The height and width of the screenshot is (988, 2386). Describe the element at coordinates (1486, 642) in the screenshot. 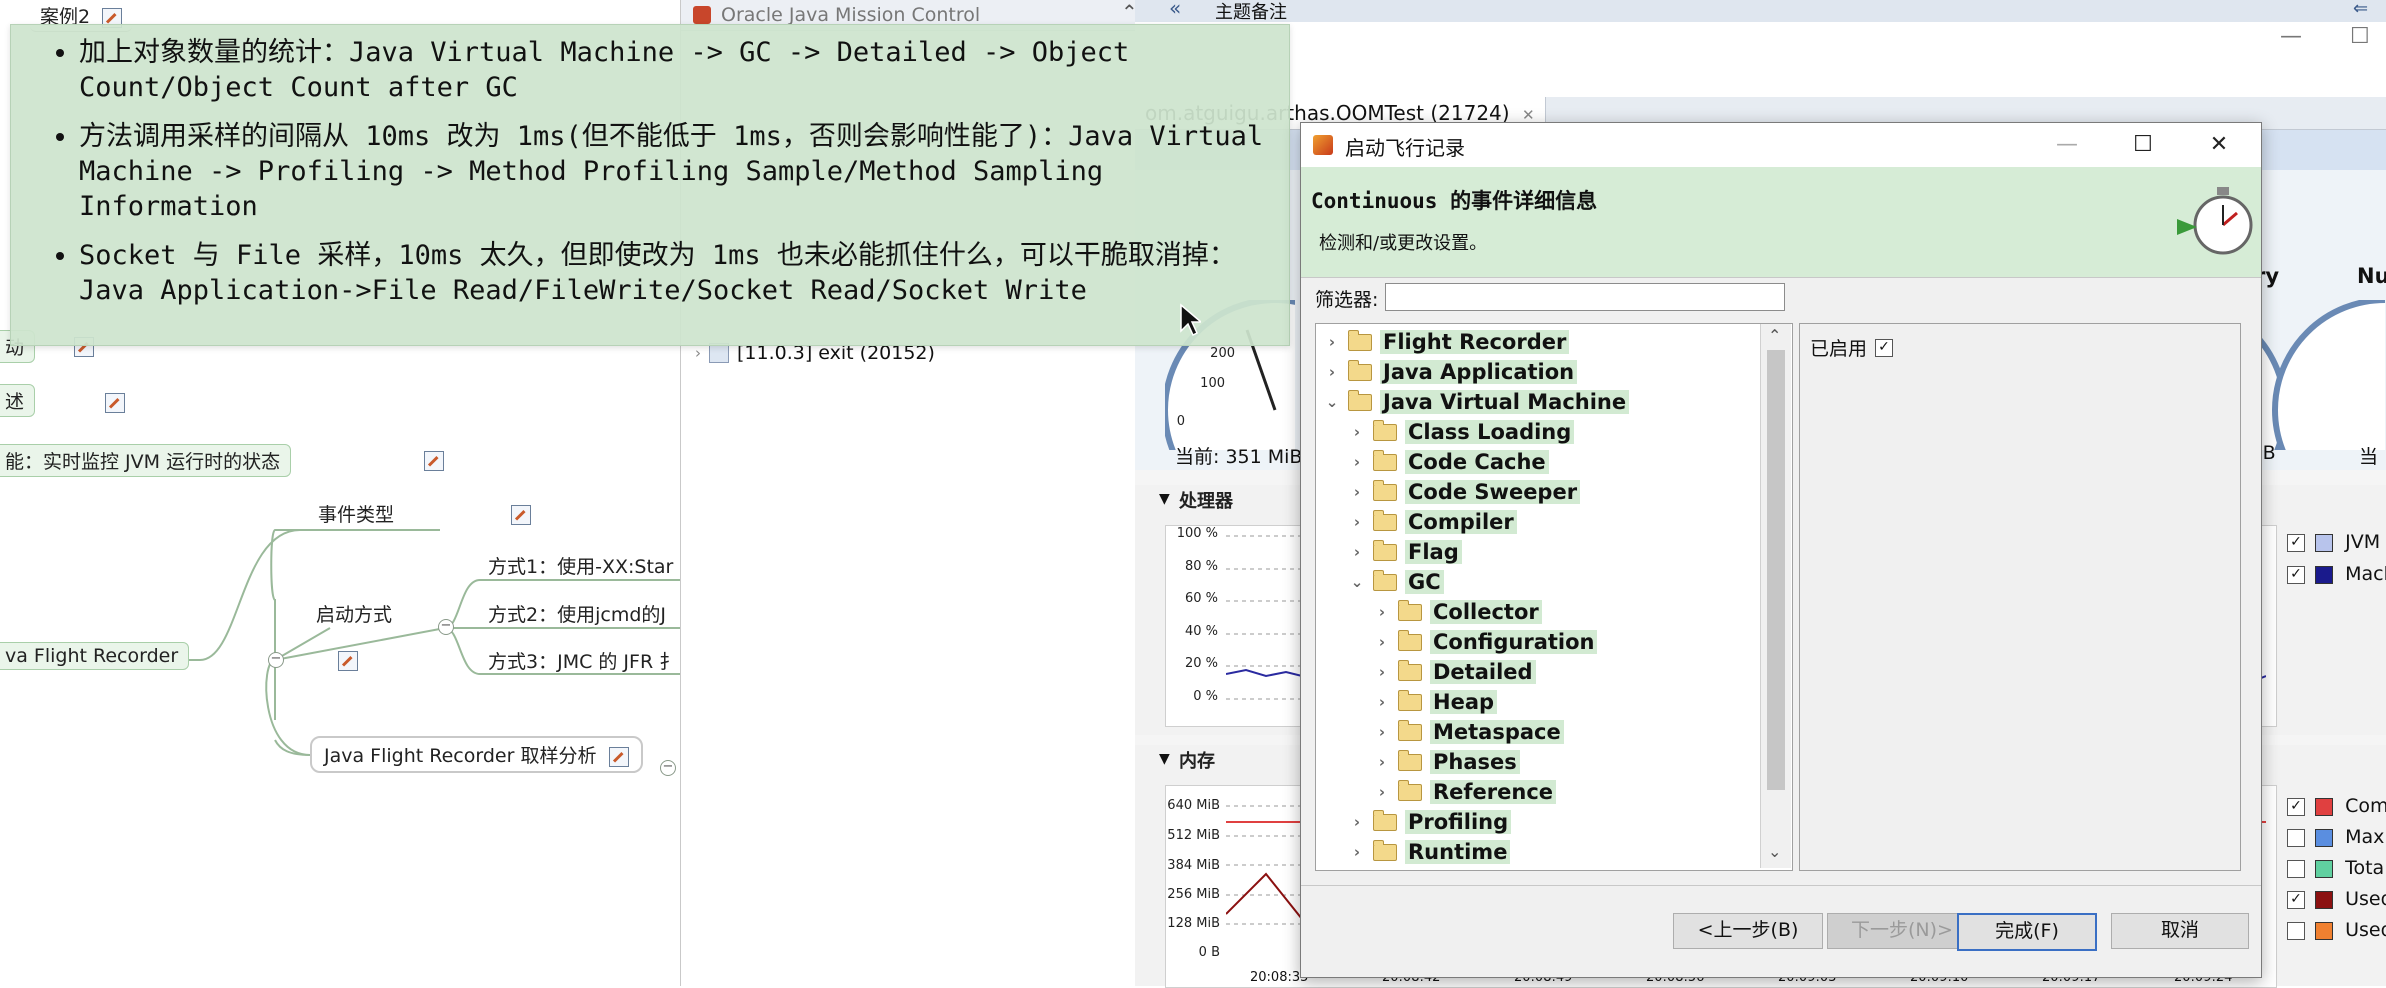

I see `tree-row: › Configuration` at that location.